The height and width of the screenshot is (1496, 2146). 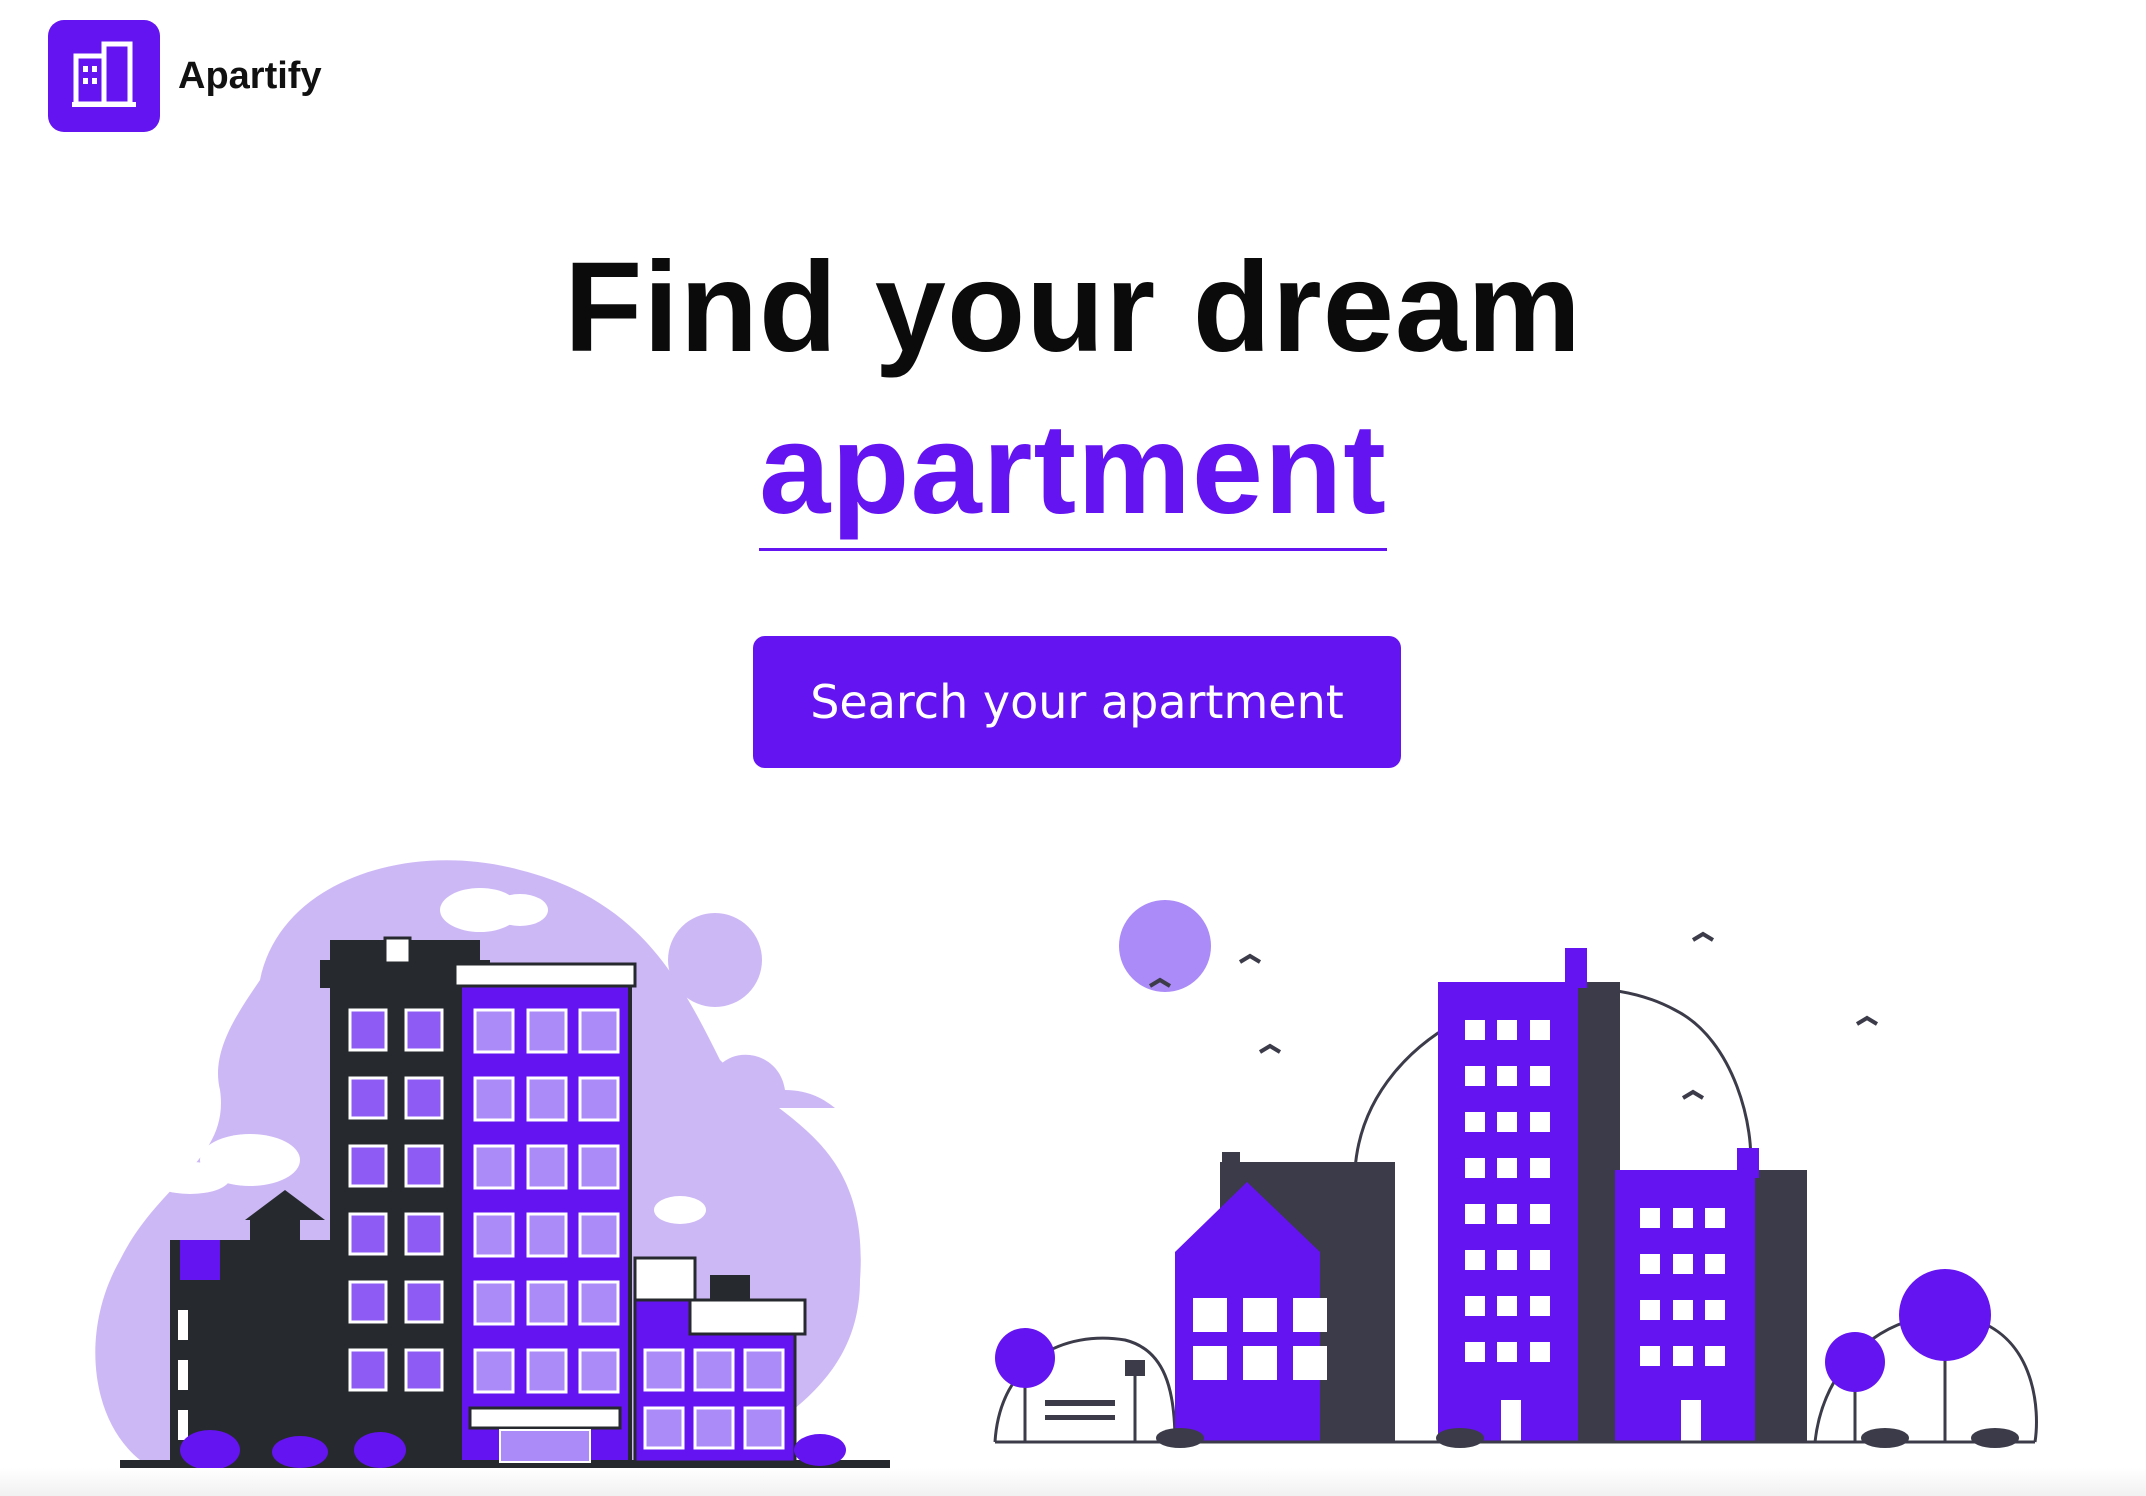 What do you see at coordinates (1073, 549) in the screenshot?
I see `highlight-underline` at bounding box center [1073, 549].